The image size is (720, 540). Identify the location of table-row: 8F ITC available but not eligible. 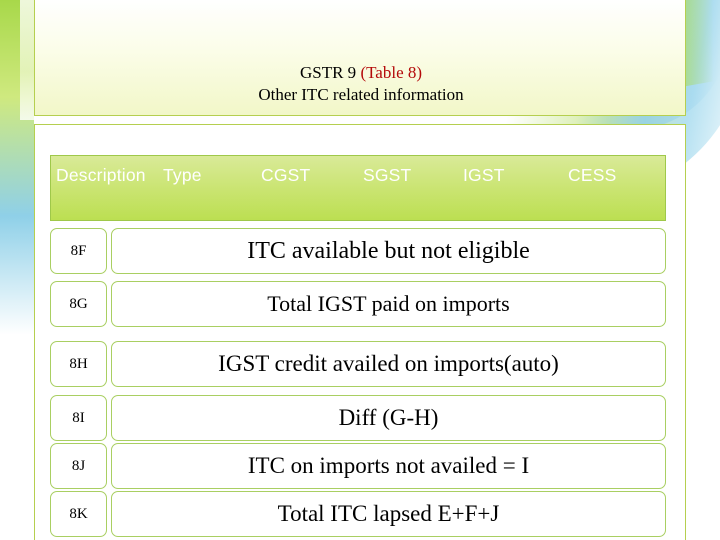
(358, 251).